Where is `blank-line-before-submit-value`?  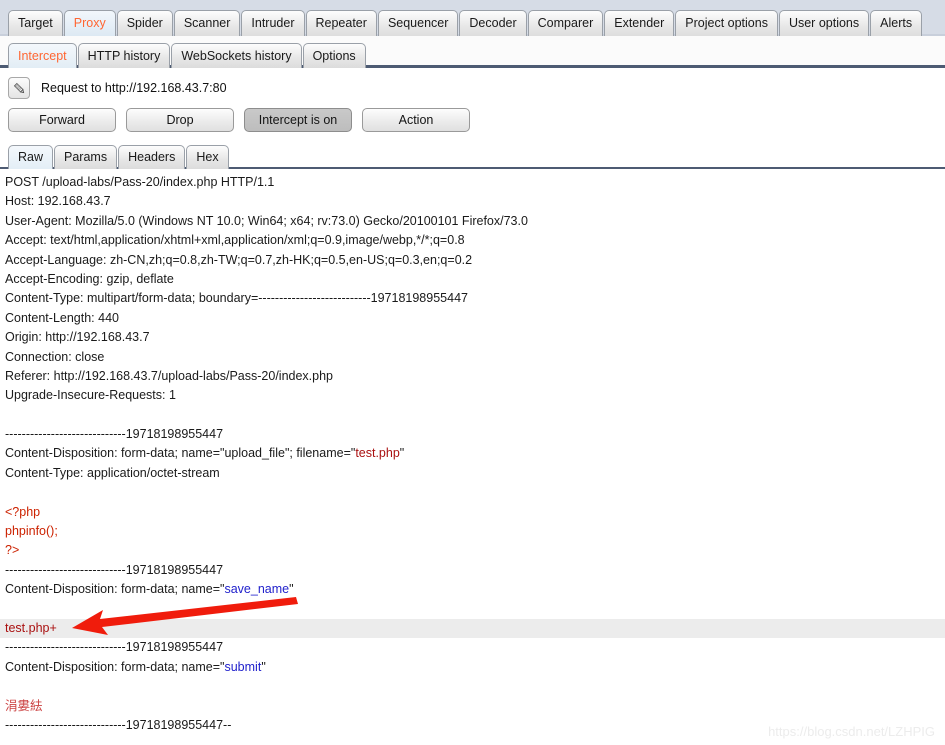
blank-line-before-submit-value is located at coordinates (472, 686).